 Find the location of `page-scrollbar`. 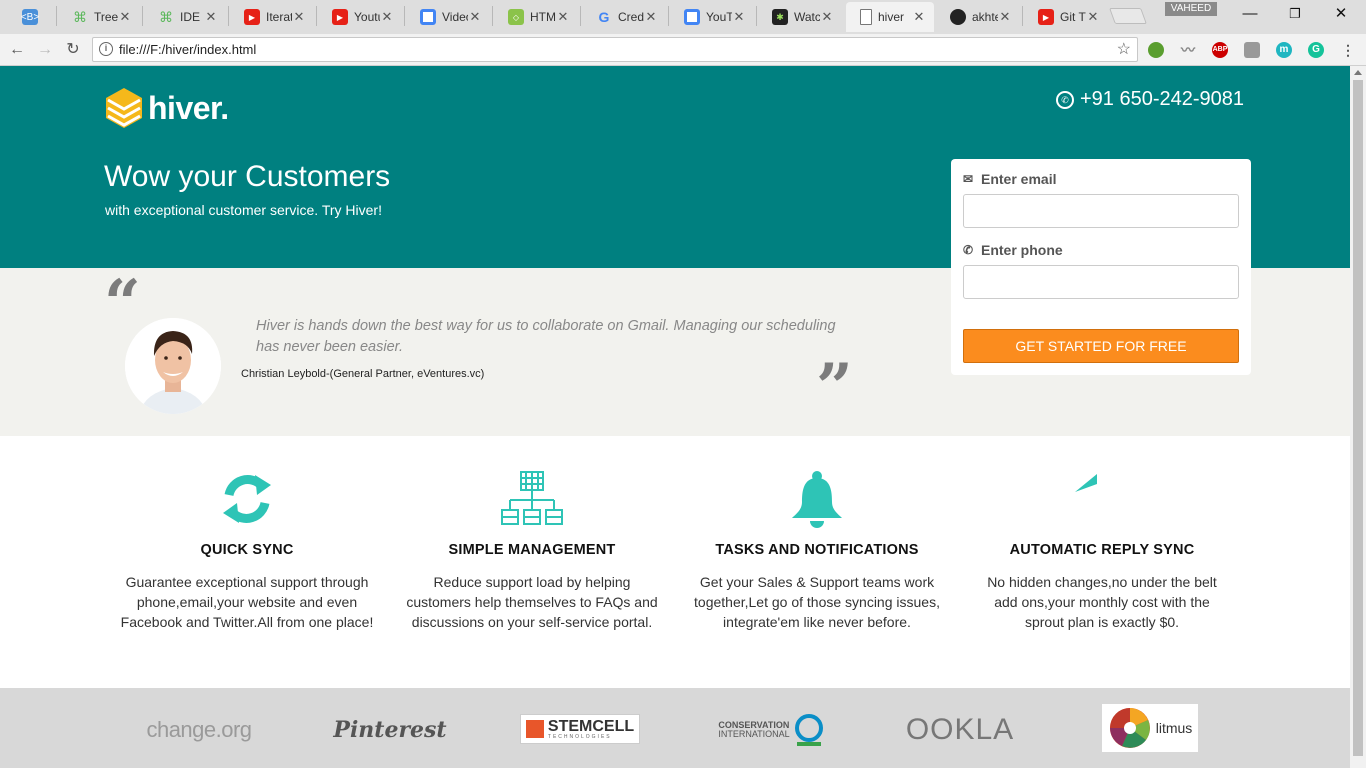

page-scrollbar is located at coordinates (1358, 417).